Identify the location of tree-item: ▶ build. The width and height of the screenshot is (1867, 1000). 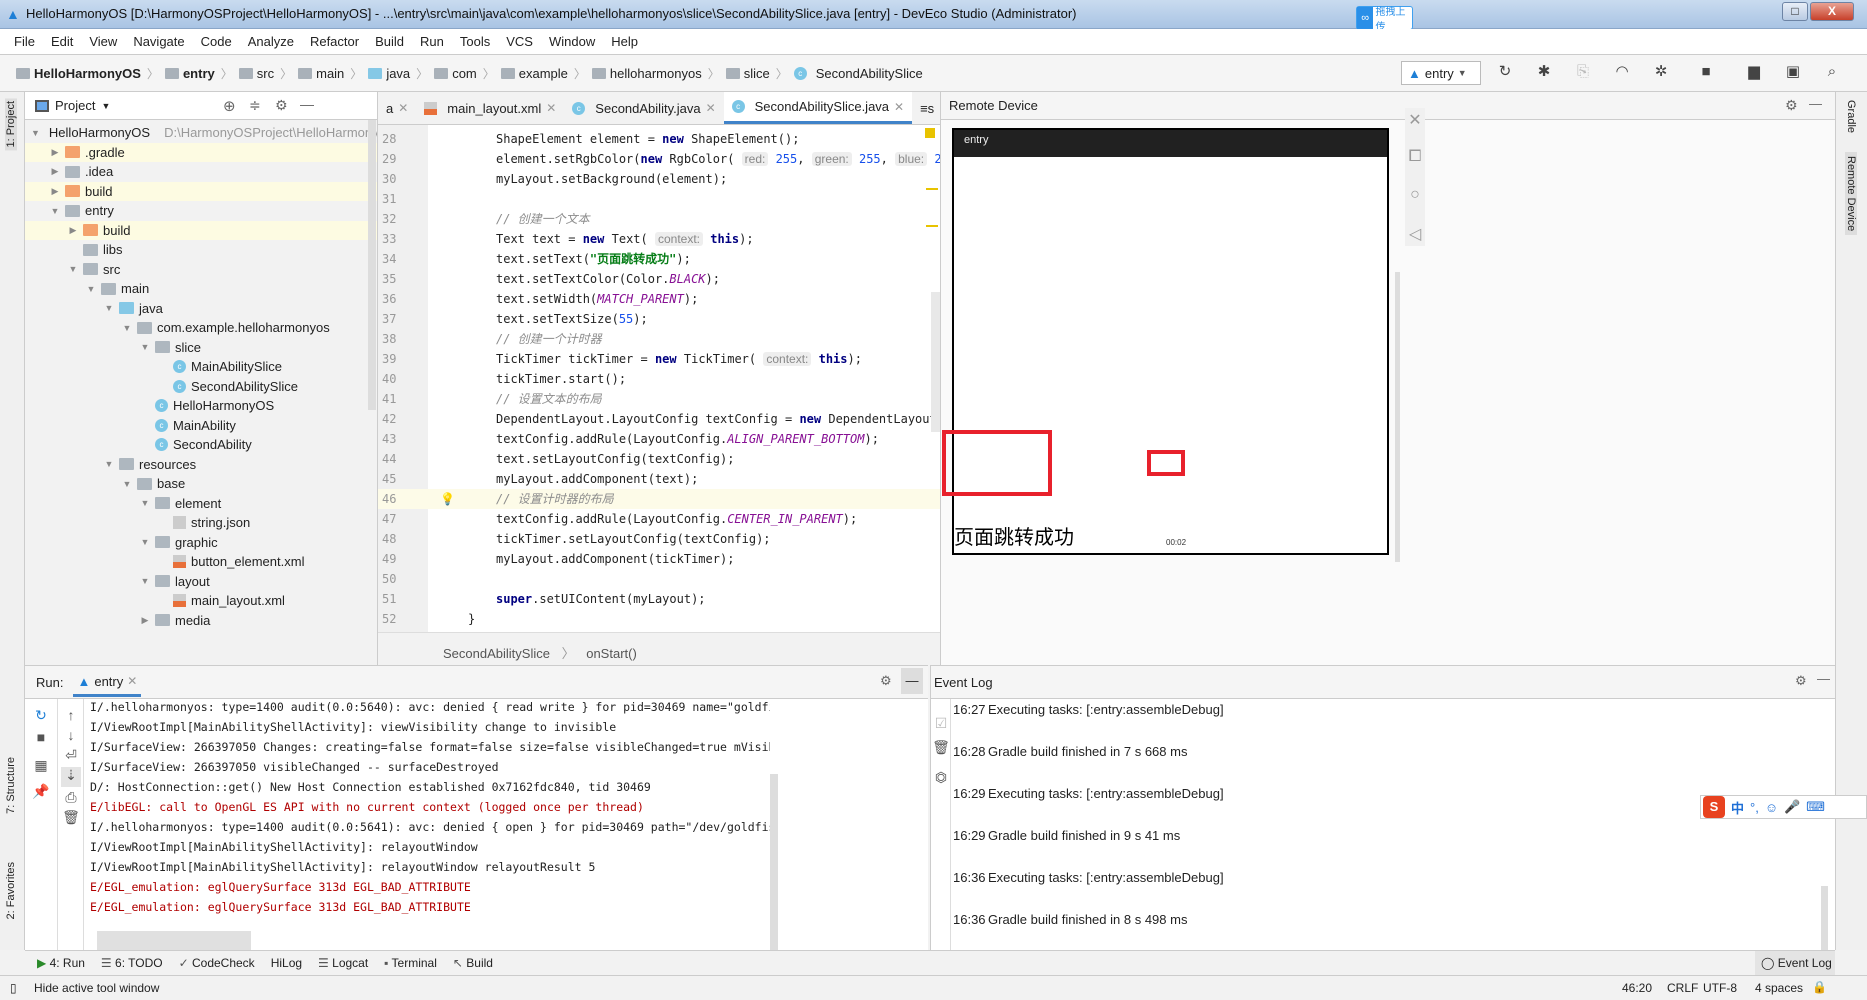
(201, 191).